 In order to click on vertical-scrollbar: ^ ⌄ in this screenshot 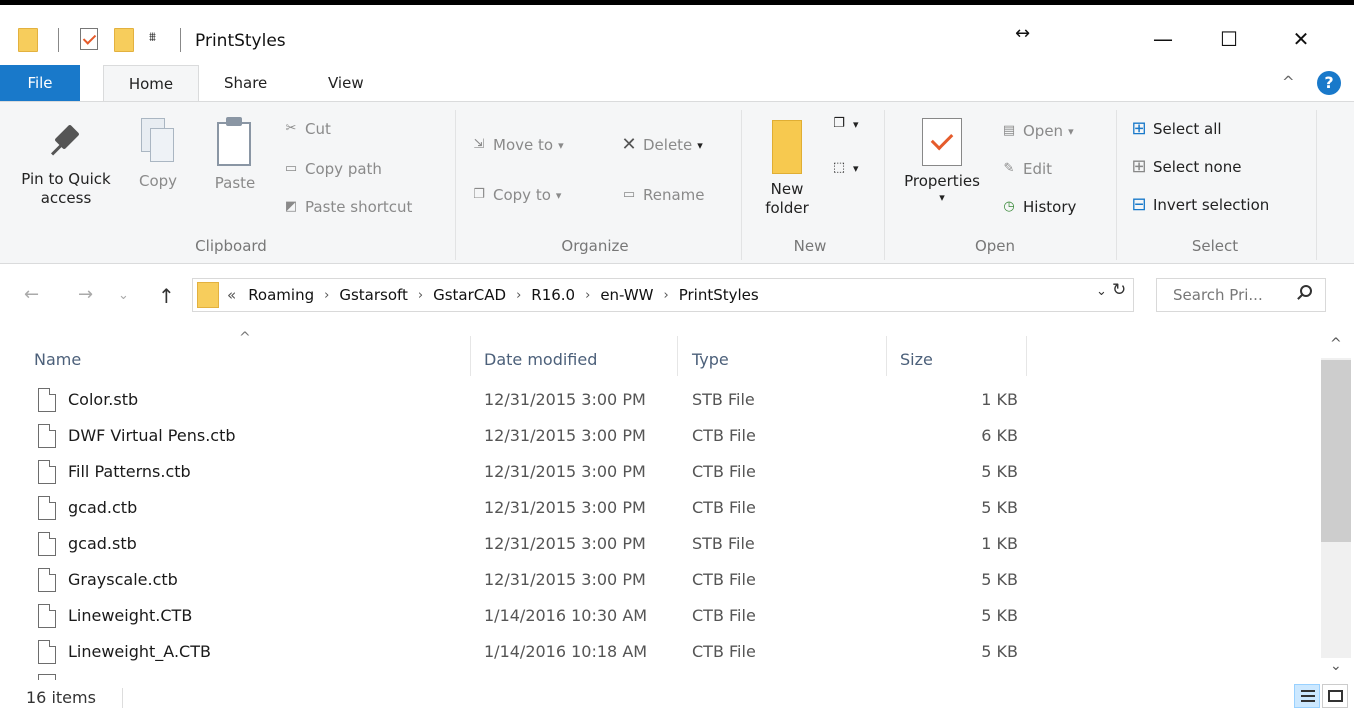, I will do `click(1336, 505)`.